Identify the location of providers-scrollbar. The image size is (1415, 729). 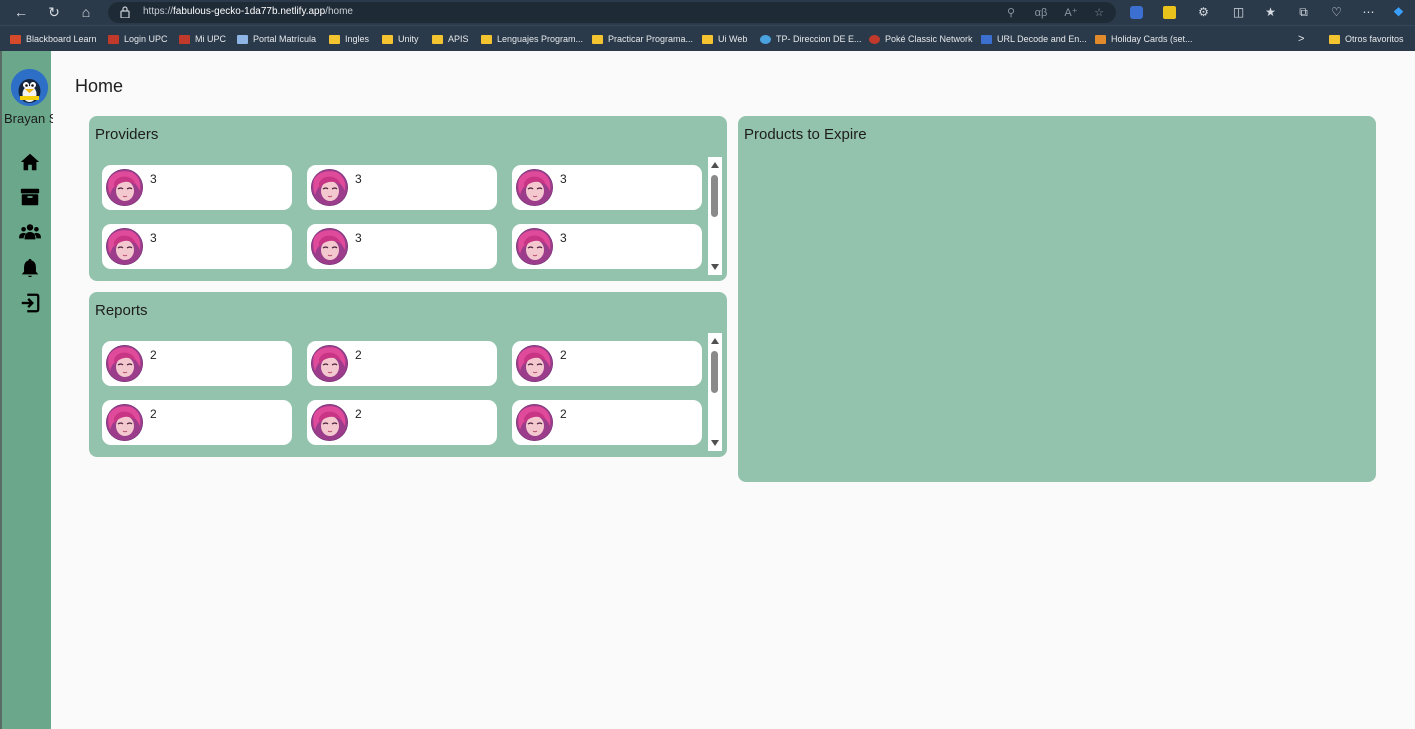
(715, 216).